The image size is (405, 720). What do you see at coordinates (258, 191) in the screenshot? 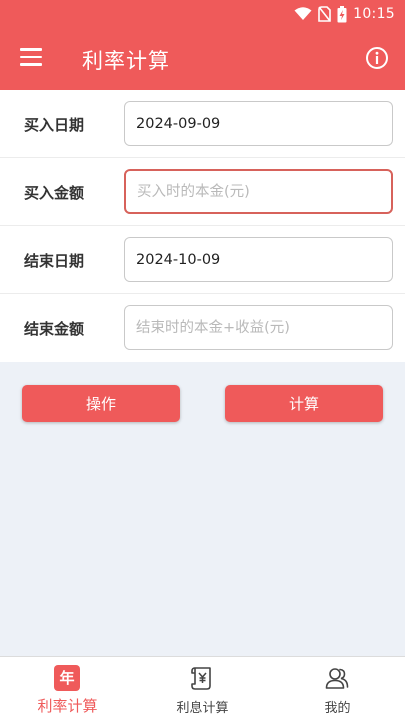
I see `buy-amount-field` at bounding box center [258, 191].